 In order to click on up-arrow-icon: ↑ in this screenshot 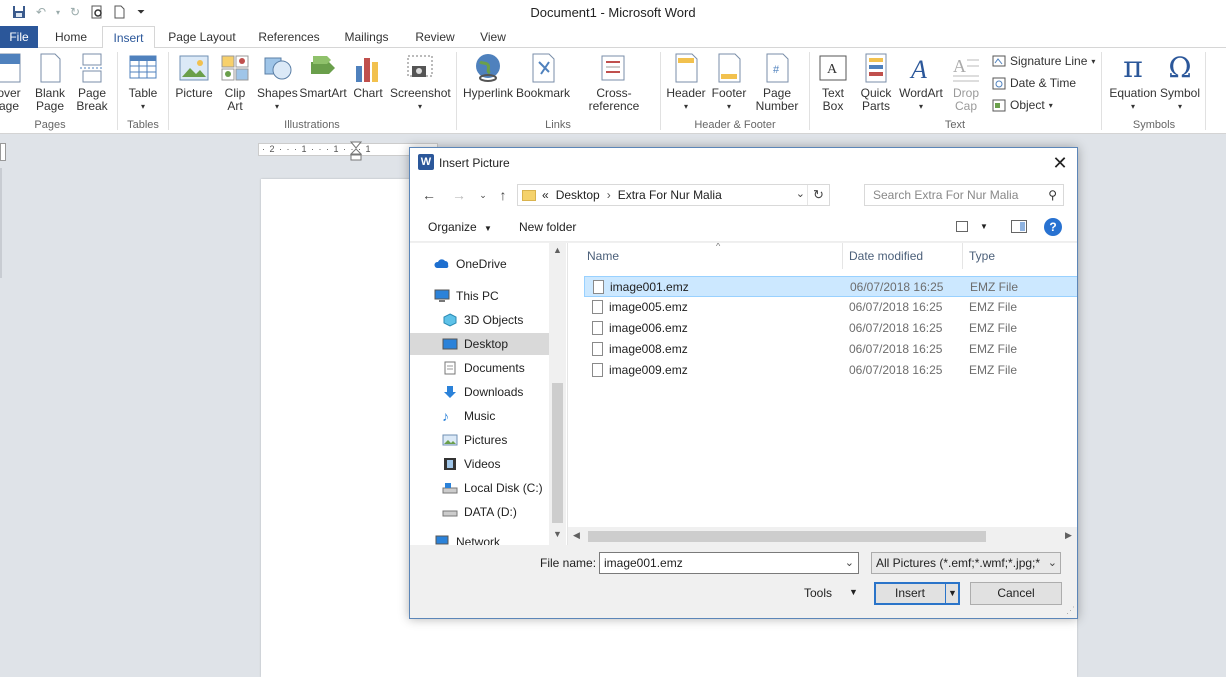, I will do `click(503, 195)`.